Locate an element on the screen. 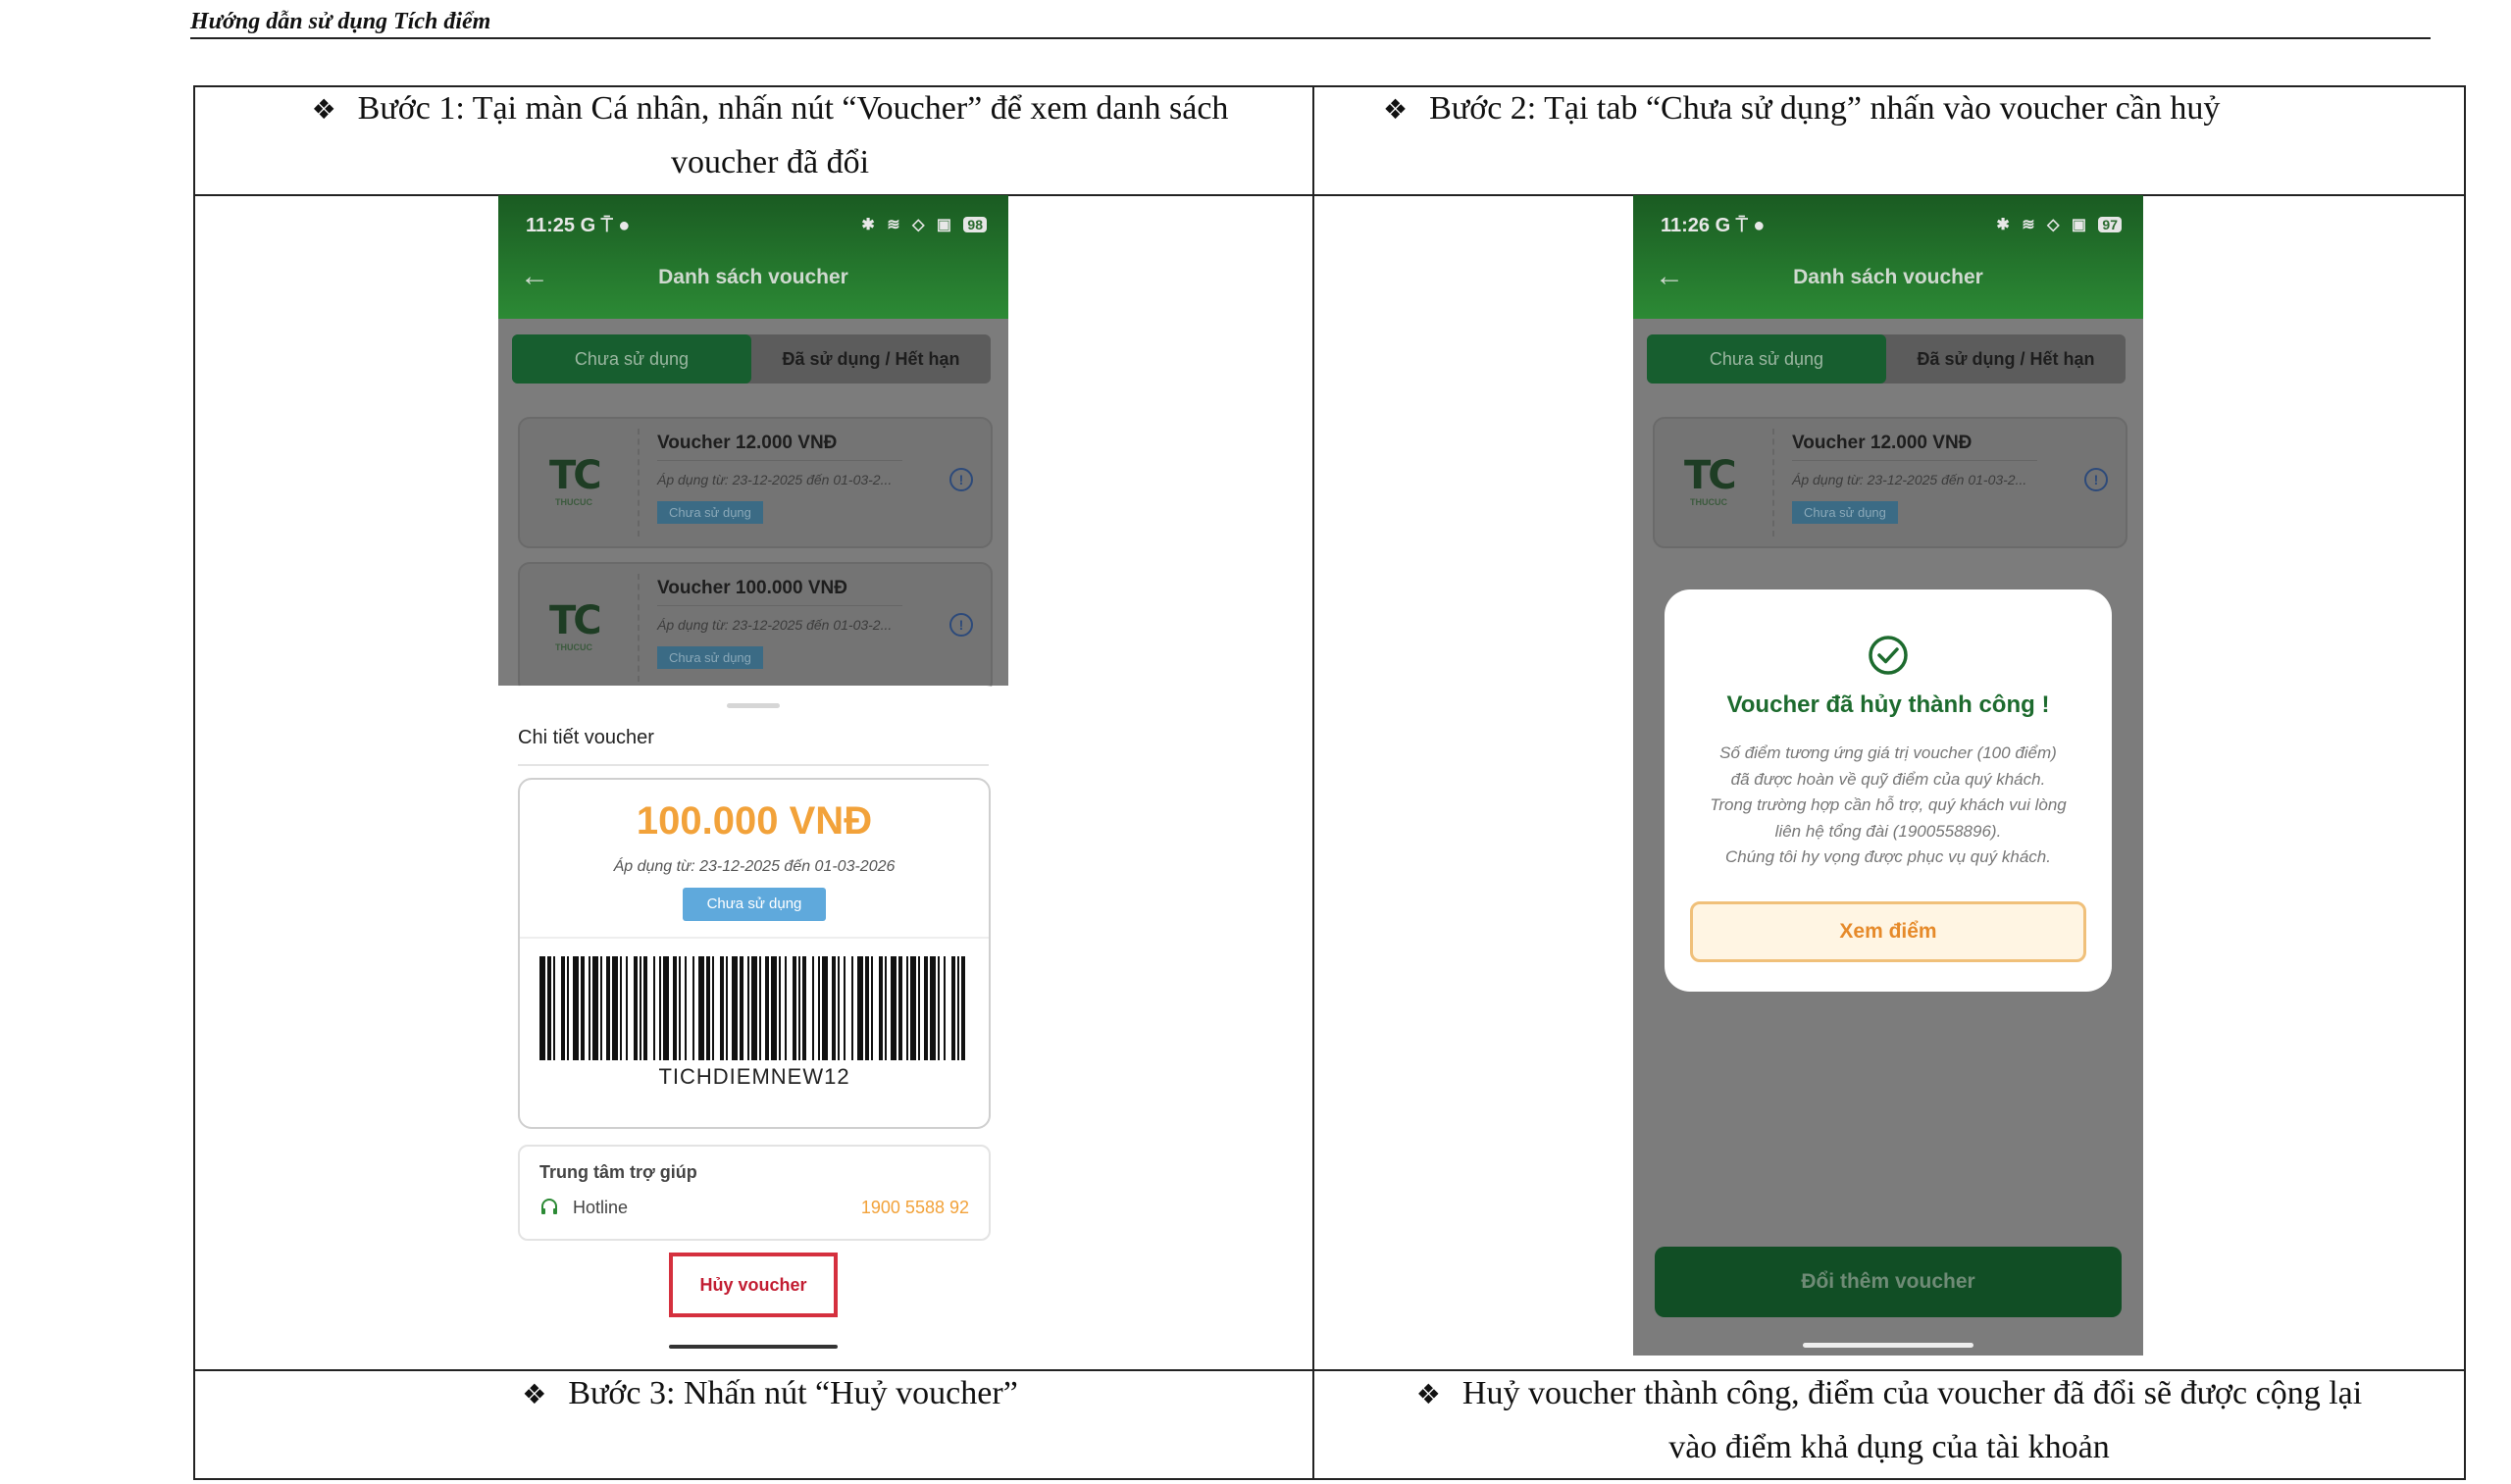 This screenshot has height=1484, width=2511. sheet-separator is located at coordinates (753, 765).